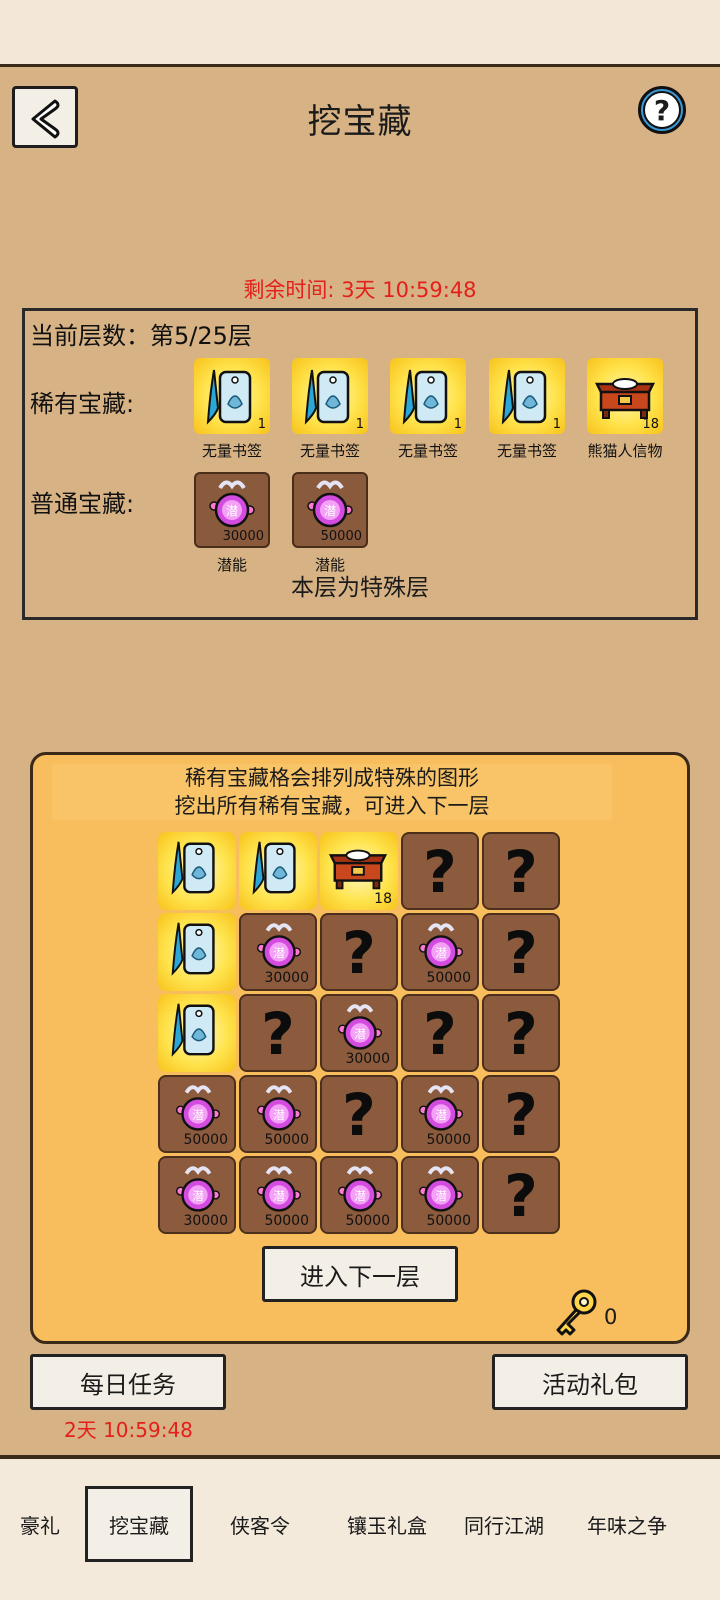  What do you see at coordinates (128, 1430) in the screenshot?
I see `daily-tasks-timer: 2天 10:59:48` at bounding box center [128, 1430].